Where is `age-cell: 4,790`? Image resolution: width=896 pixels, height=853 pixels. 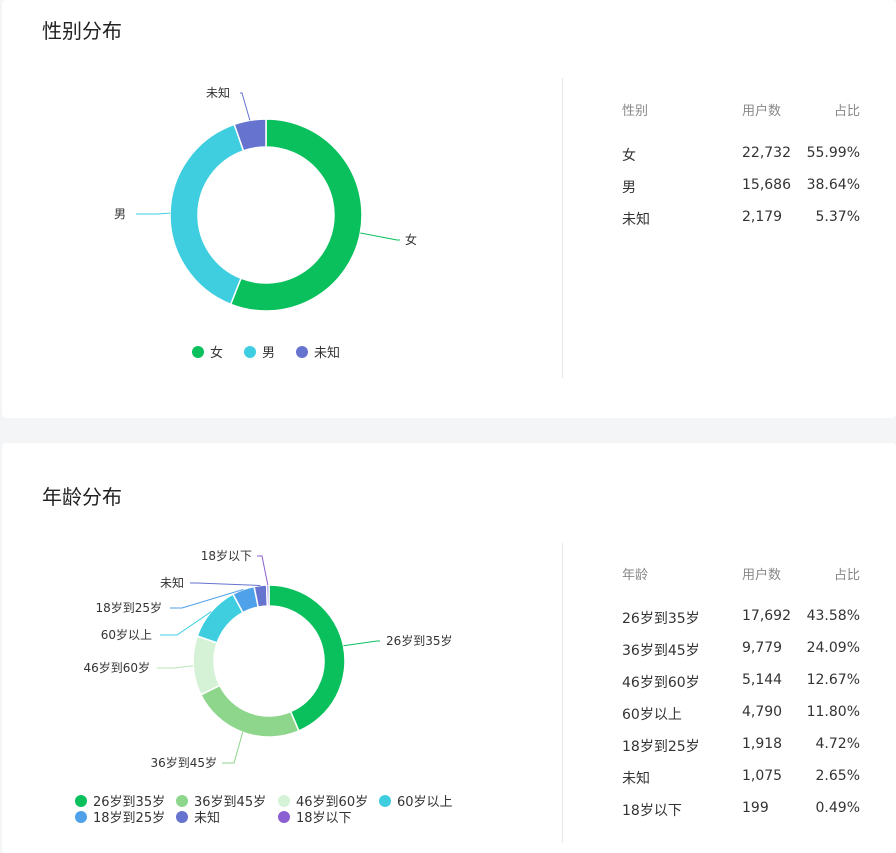 age-cell: 4,790 is located at coordinates (762, 712).